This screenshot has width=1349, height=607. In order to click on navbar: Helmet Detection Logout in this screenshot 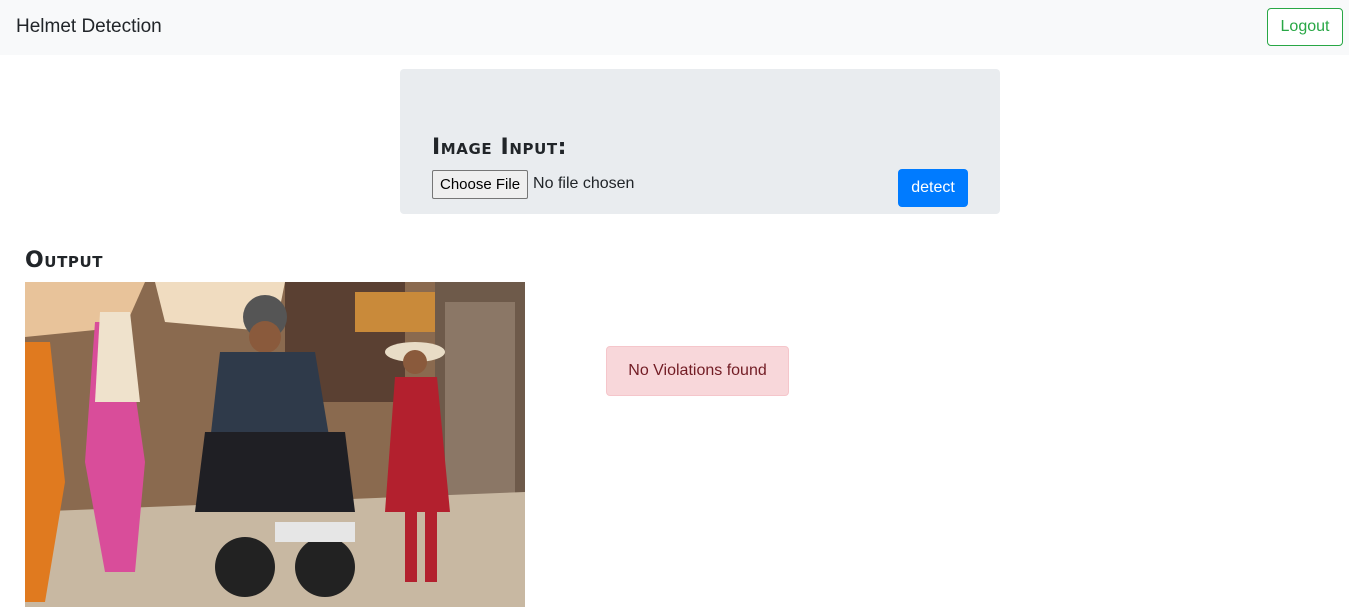, I will do `click(674, 27)`.